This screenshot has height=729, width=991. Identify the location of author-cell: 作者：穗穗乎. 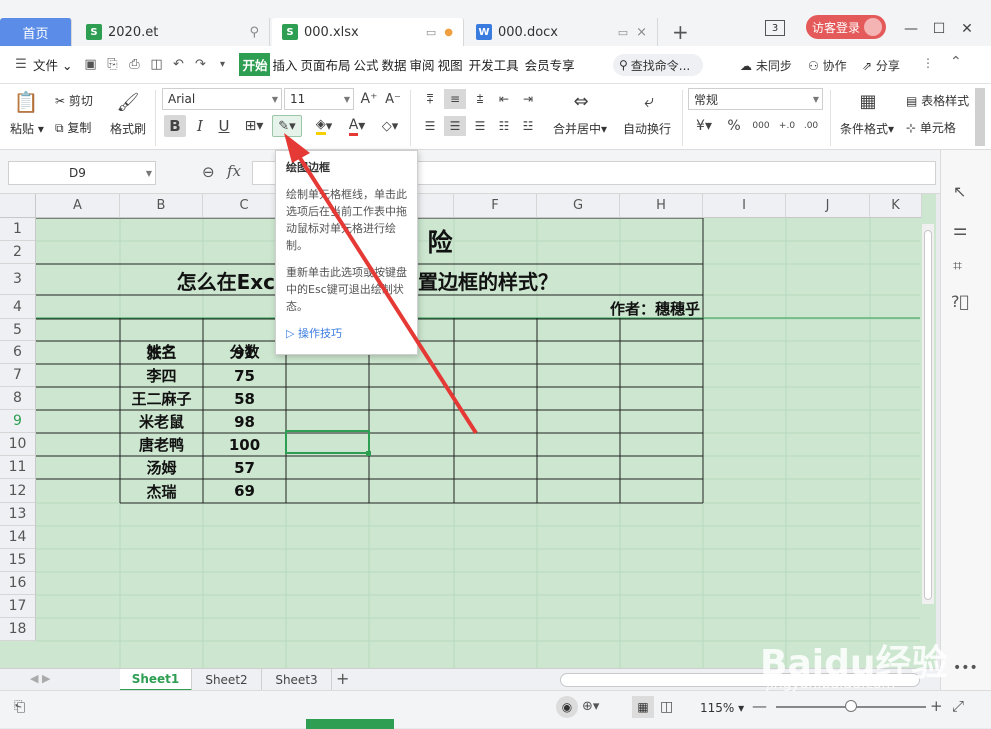
(630, 308).